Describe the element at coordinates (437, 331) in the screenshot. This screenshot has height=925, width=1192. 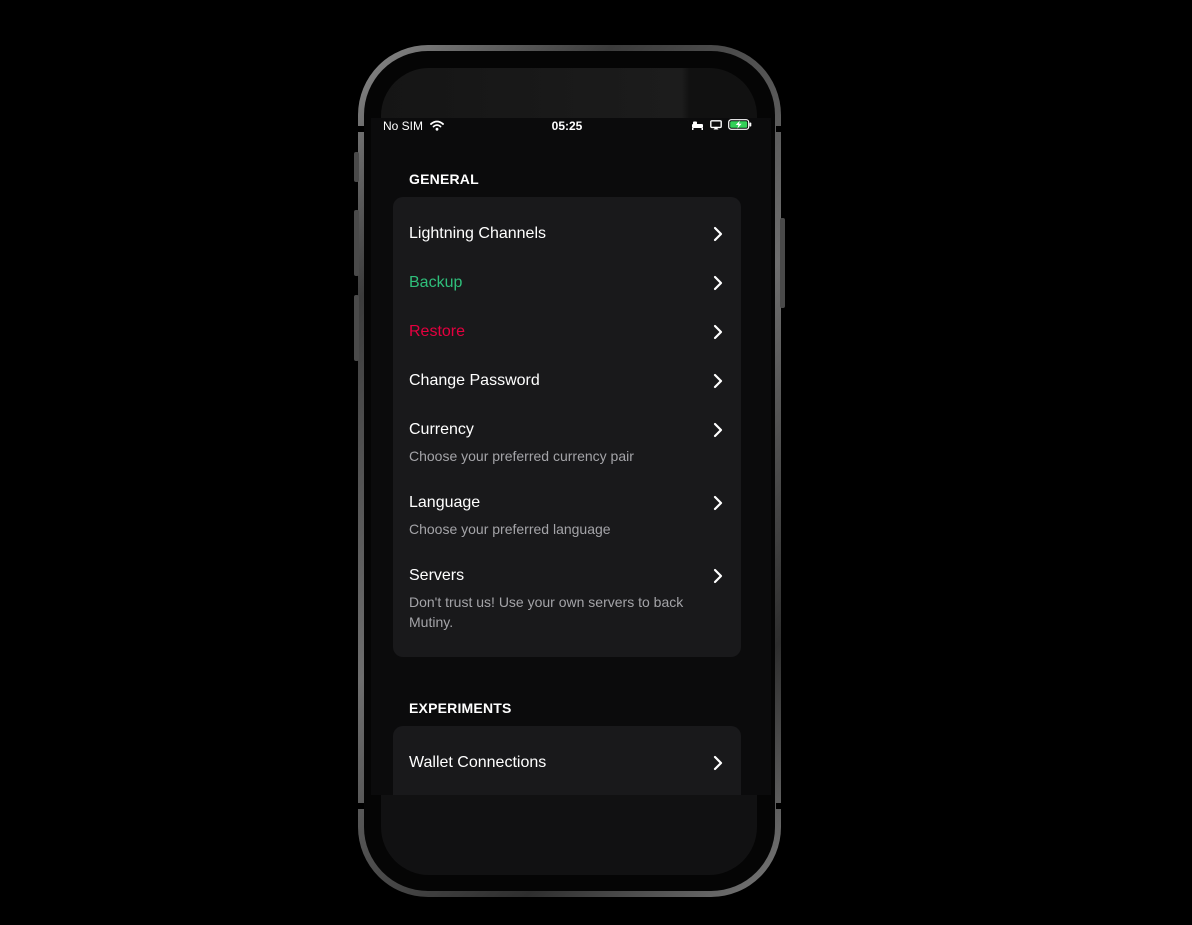
I see `settings-item-label: Restore` at that location.